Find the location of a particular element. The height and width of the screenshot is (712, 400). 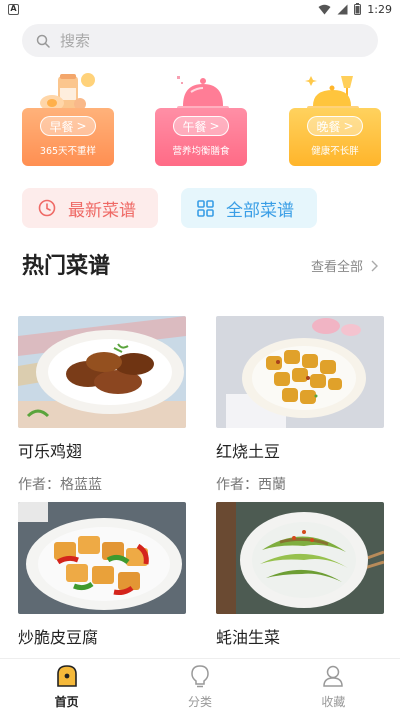

meal-card-dinner: 晚餐 > 健康不长胖 is located at coordinates (335, 118).